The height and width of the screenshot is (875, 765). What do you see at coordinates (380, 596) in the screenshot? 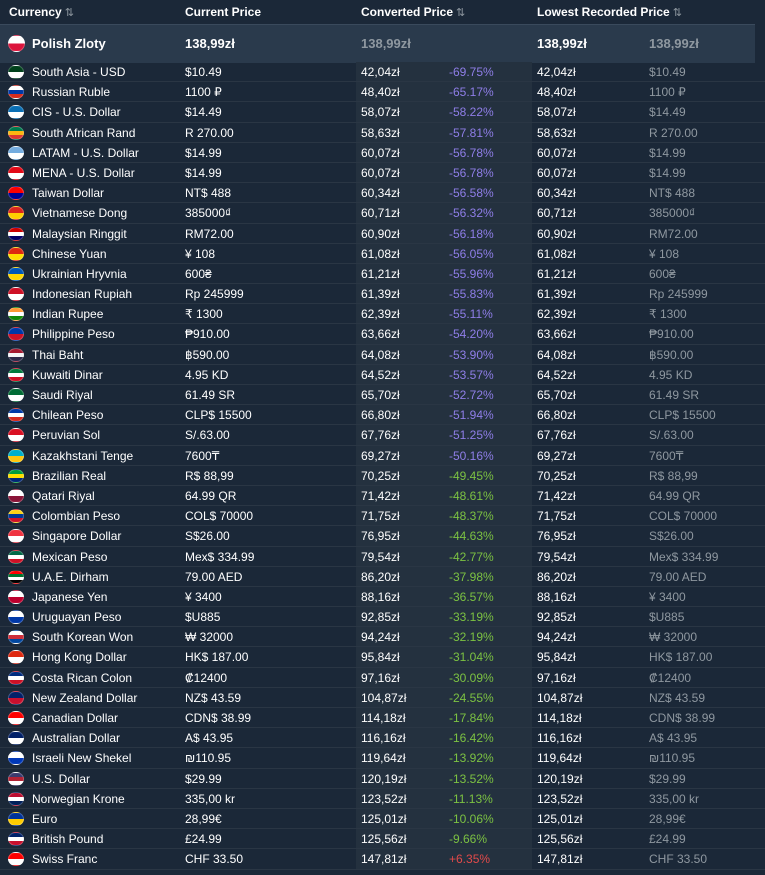
I see `converted-price: 88,16zł` at bounding box center [380, 596].